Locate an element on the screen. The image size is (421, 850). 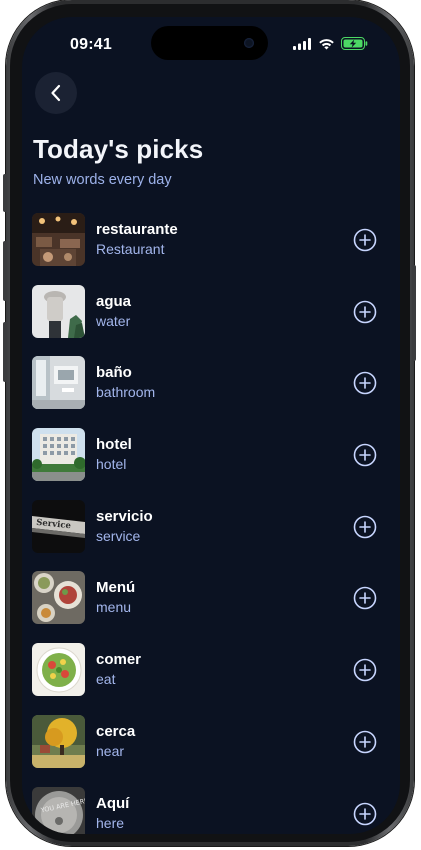
translation-label: water is located at coordinates (113, 320).